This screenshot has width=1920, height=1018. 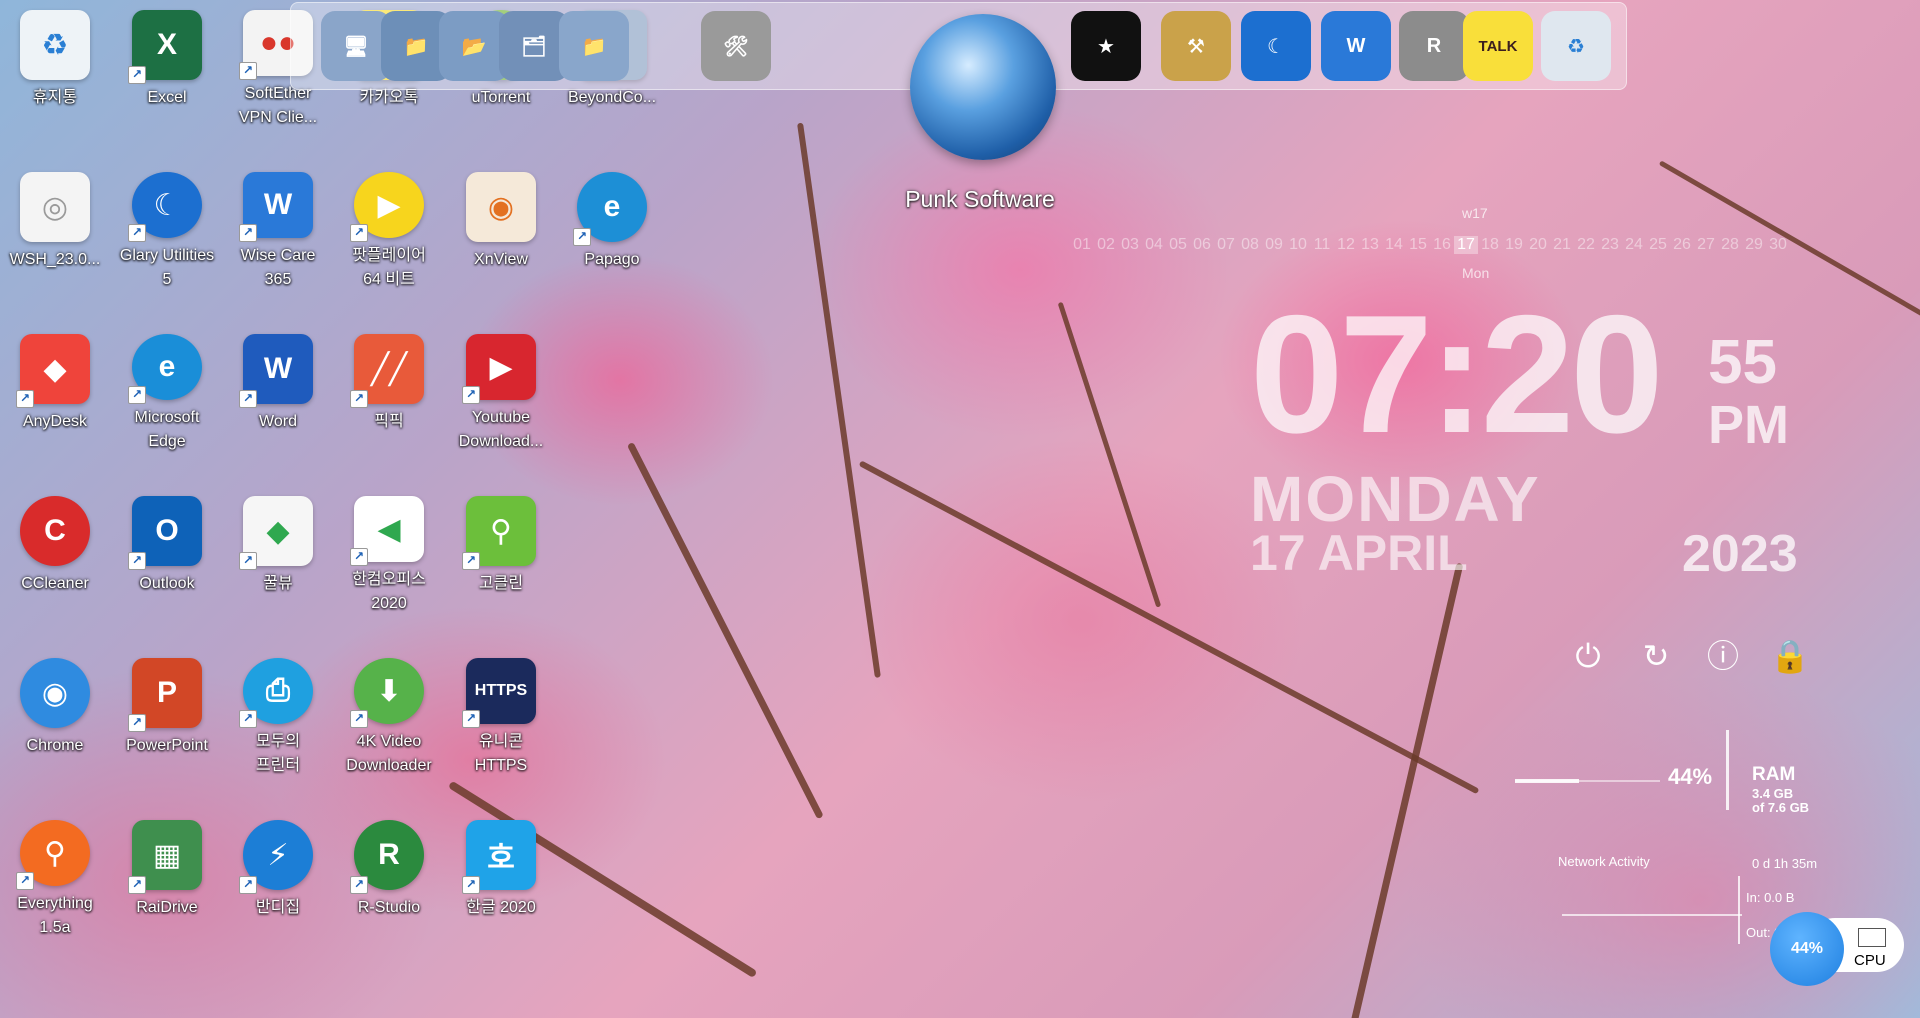 I want to click on calendar-day: 27, so click(x=1706, y=245).